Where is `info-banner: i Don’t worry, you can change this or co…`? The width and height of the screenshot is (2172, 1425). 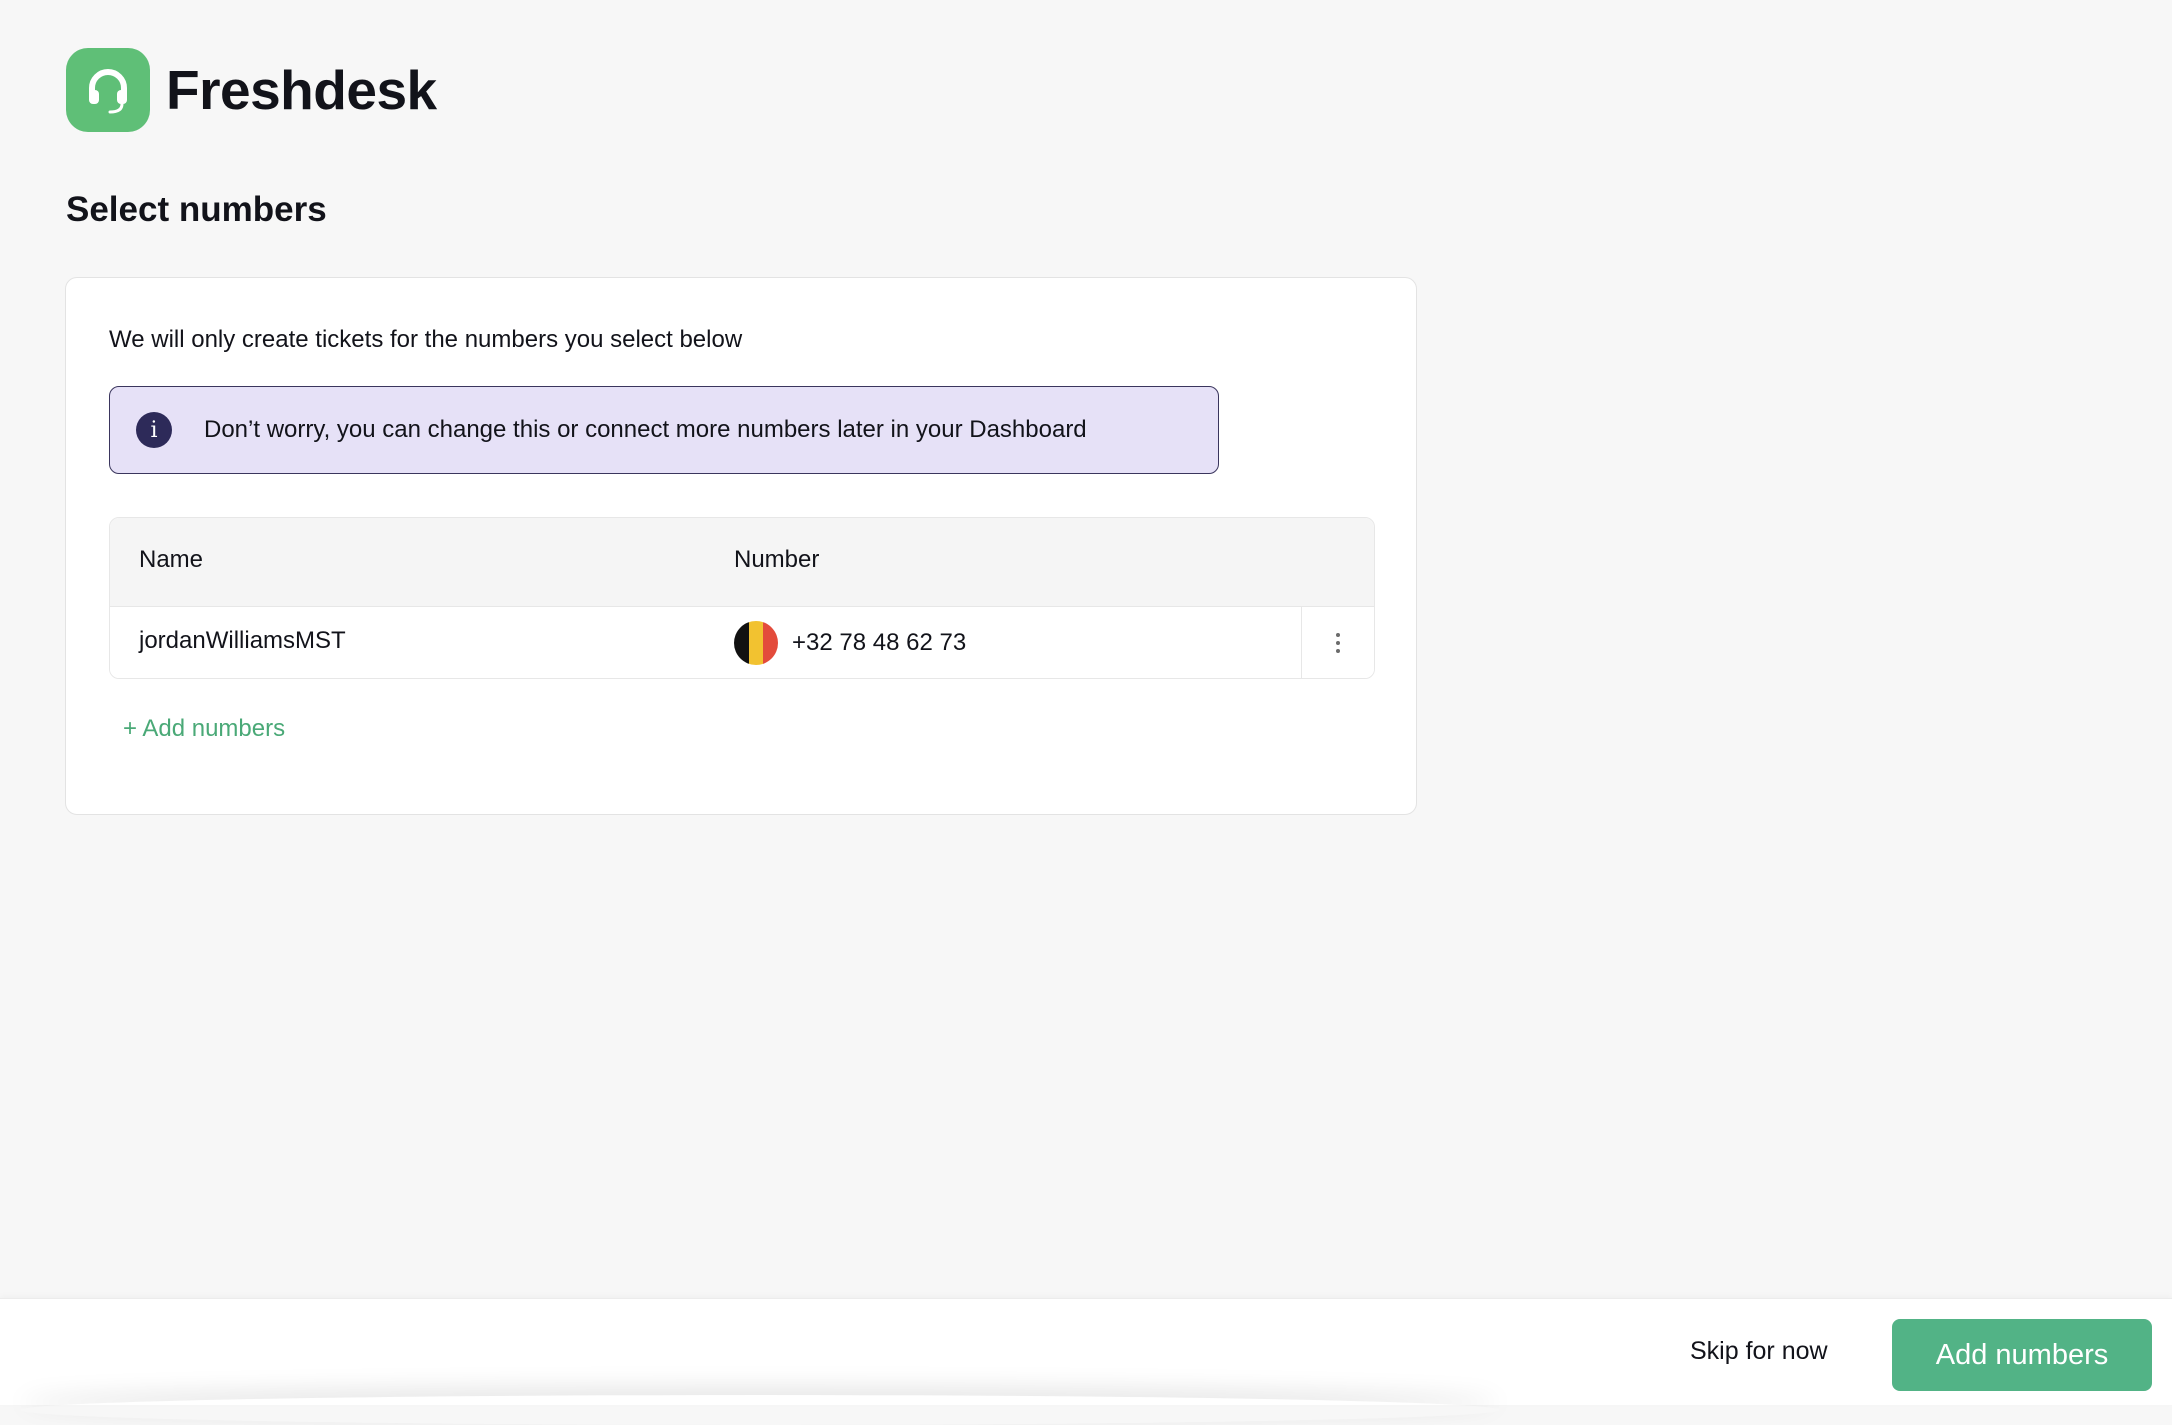 info-banner: i Don’t worry, you can change this or co… is located at coordinates (664, 430).